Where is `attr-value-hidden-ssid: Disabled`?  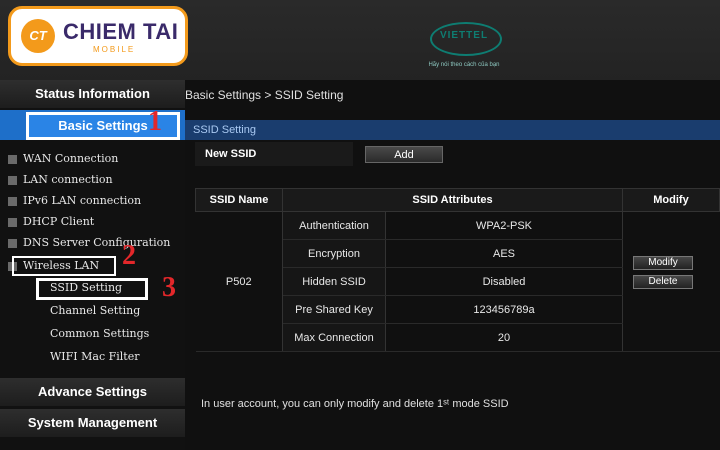 attr-value-hidden-ssid: Disabled is located at coordinates (504, 281).